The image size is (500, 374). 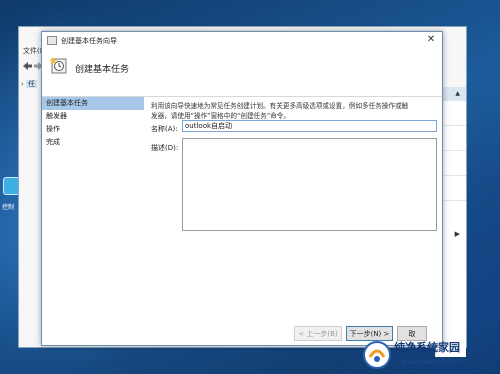 What do you see at coordinates (457, 234) in the screenshot?
I see `submenu-arrow-icon: ▶` at bounding box center [457, 234].